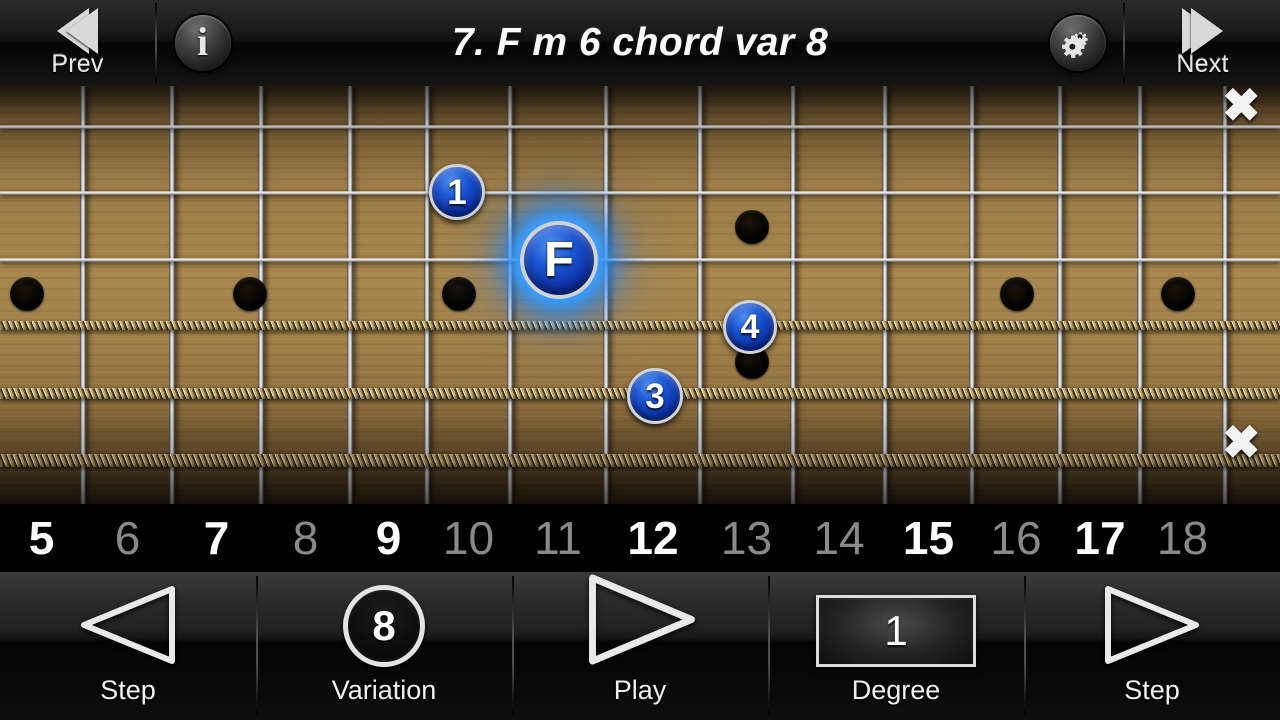 This screenshot has height=720, width=1280. Describe the element at coordinates (1182, 538) in the screenshot. I see `fret-number: 18` at that location.